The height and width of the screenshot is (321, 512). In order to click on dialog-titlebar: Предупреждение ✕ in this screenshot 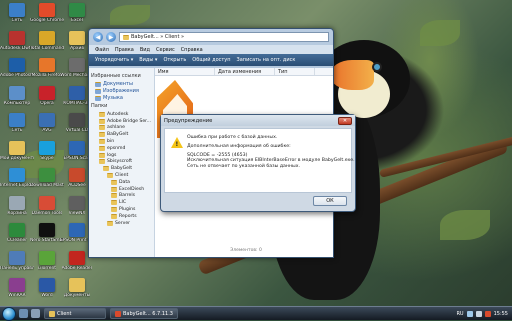, I will do `click(258, 120)`.